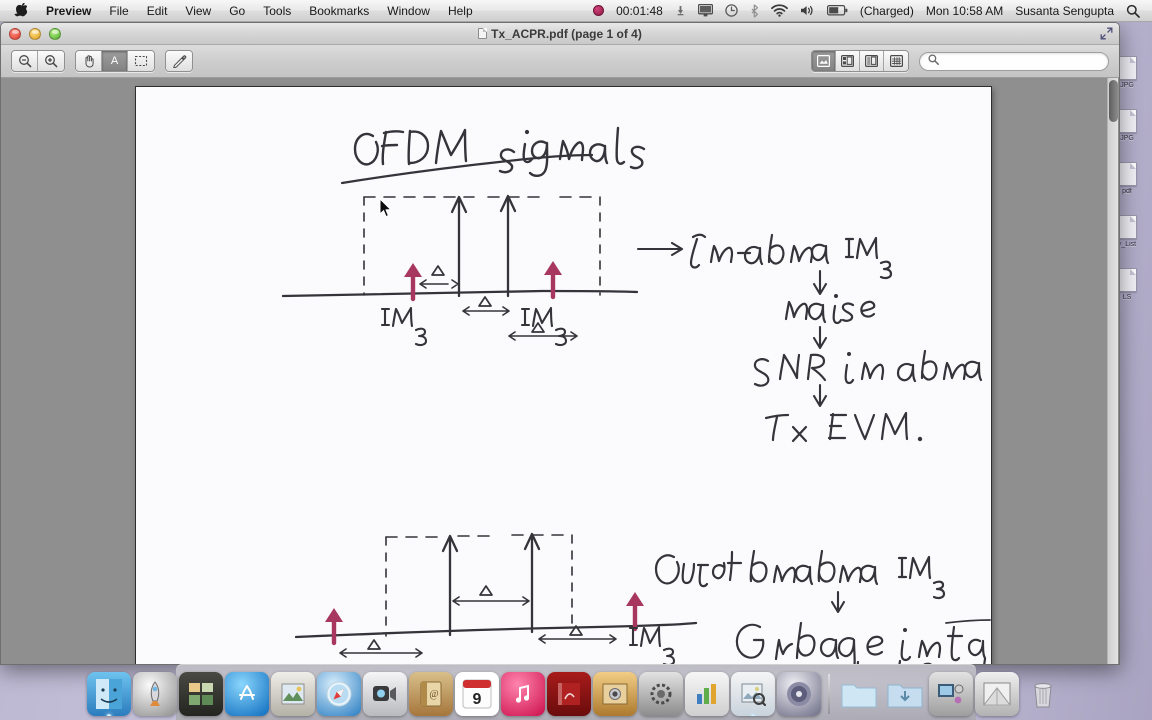 The height and width of the screenshot is (720, 1152). Describe the element at coordinates (1022, 61) in the screenshot. I see `search-input` at that location.